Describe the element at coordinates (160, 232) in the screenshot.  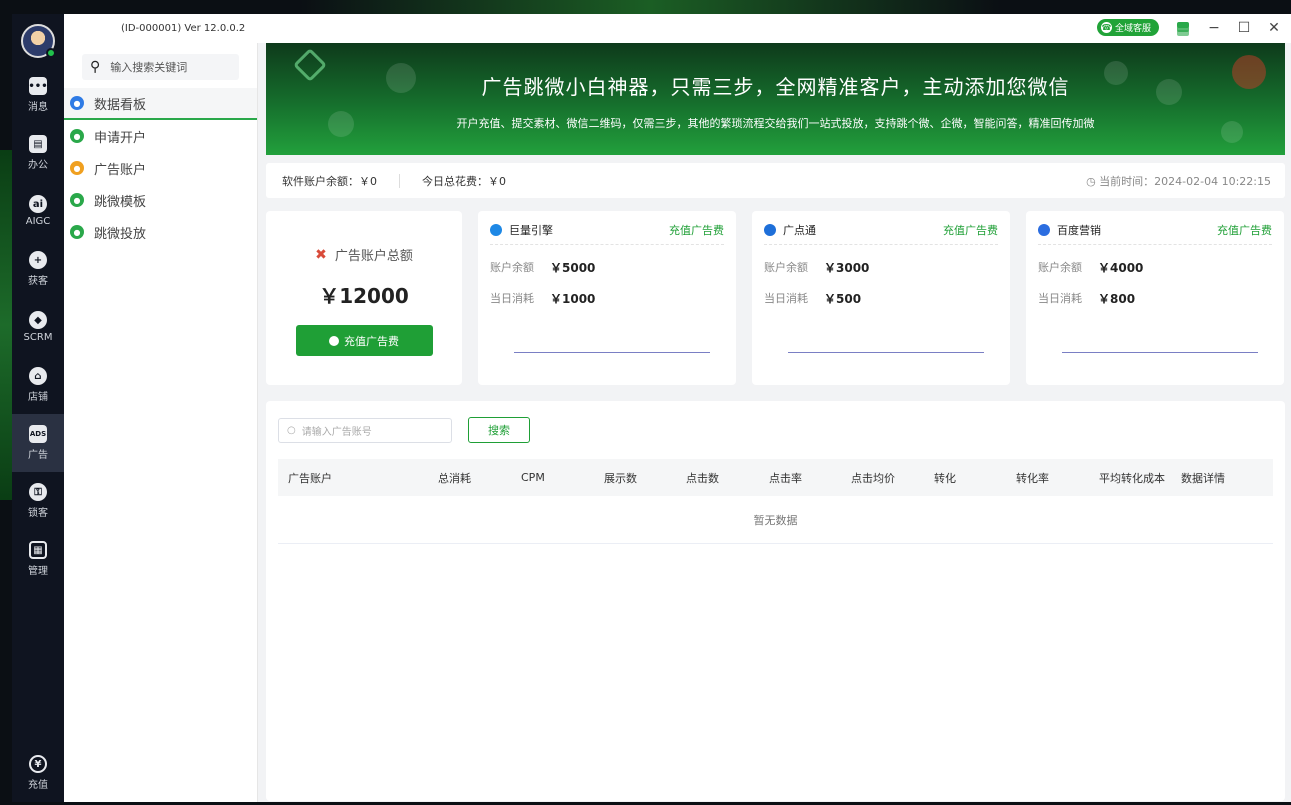
I see `nav-item-jump-delivery: ● 跳微投放` at that location.